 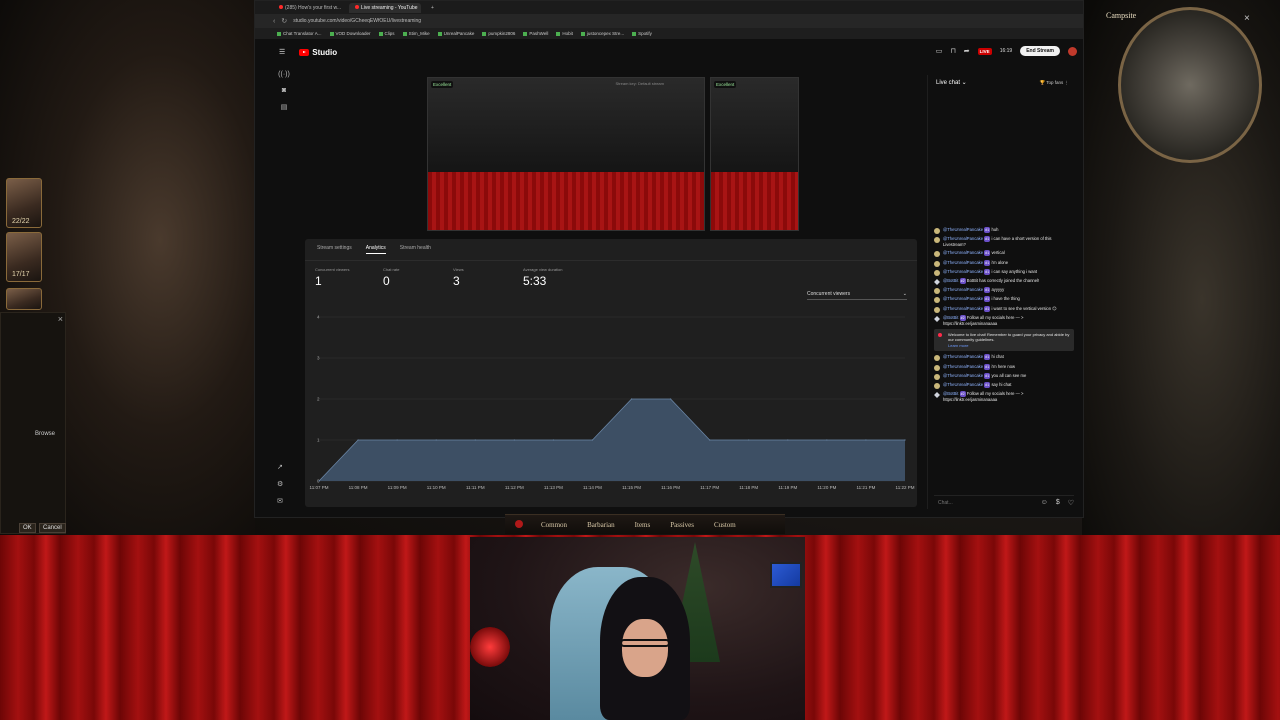 I want to click on manage-icon: ▤, so click(x=284, y=107).